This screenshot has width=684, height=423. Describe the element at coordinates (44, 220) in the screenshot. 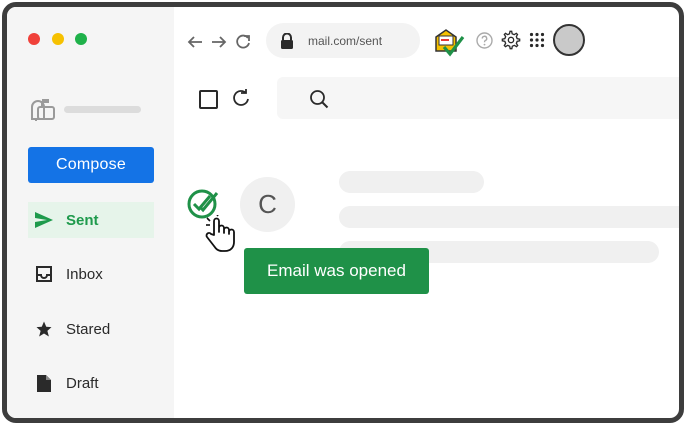

I see `send-icon` at that location.